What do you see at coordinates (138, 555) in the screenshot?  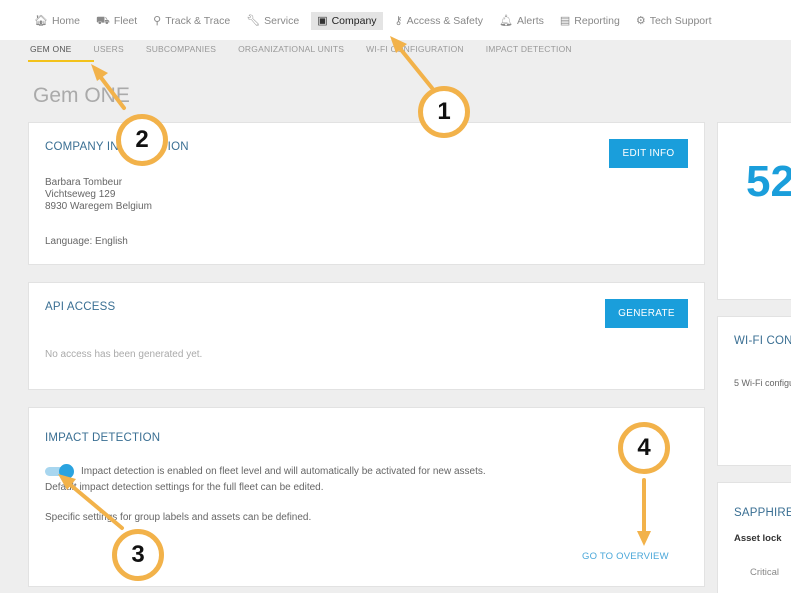 I see `callout-badge-3: 3` at bounding box center [138, 555].